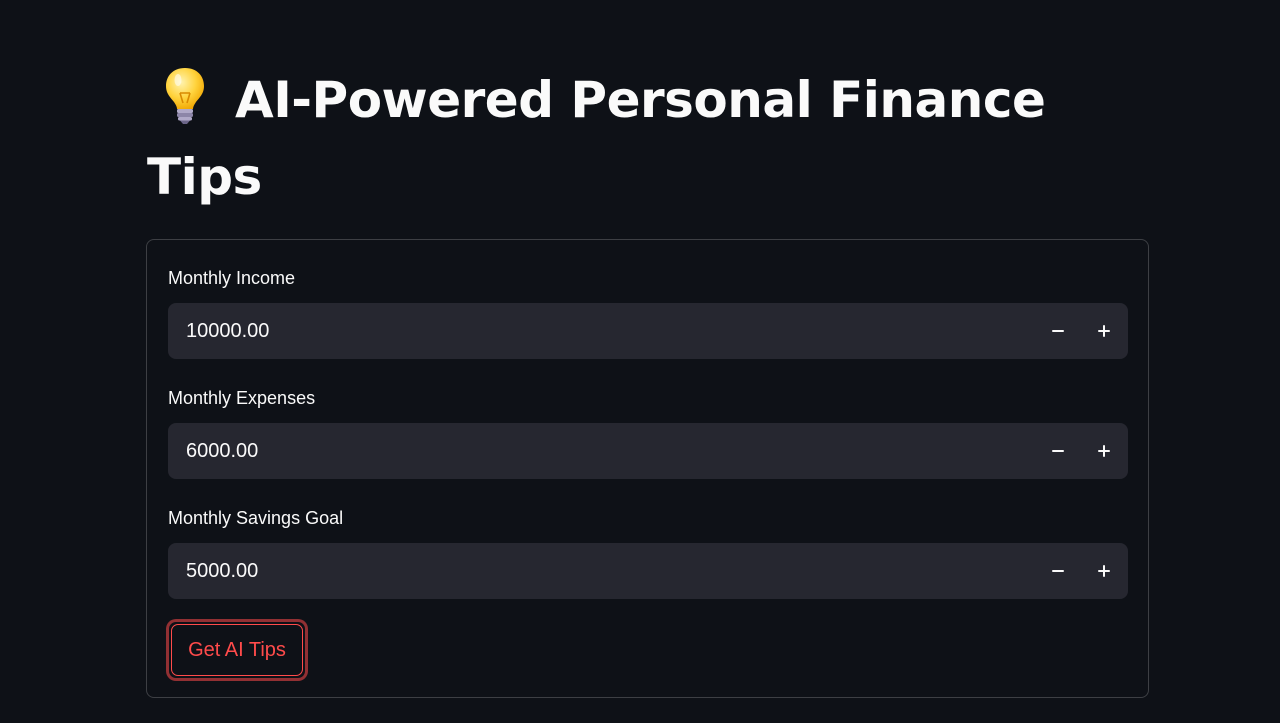 The image size is (1280, 723). What do you see at coordinates (185, 96) in the screenshot?
I see `light-bulb-icon` at bounding box center [185, 96].